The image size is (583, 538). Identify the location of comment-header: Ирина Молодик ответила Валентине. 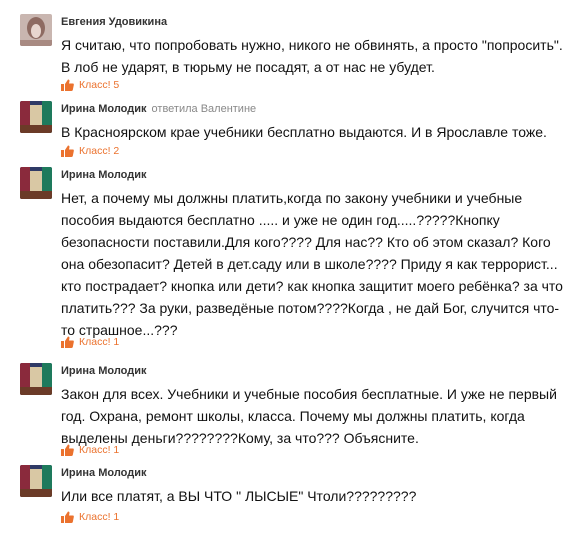
(158, 109).